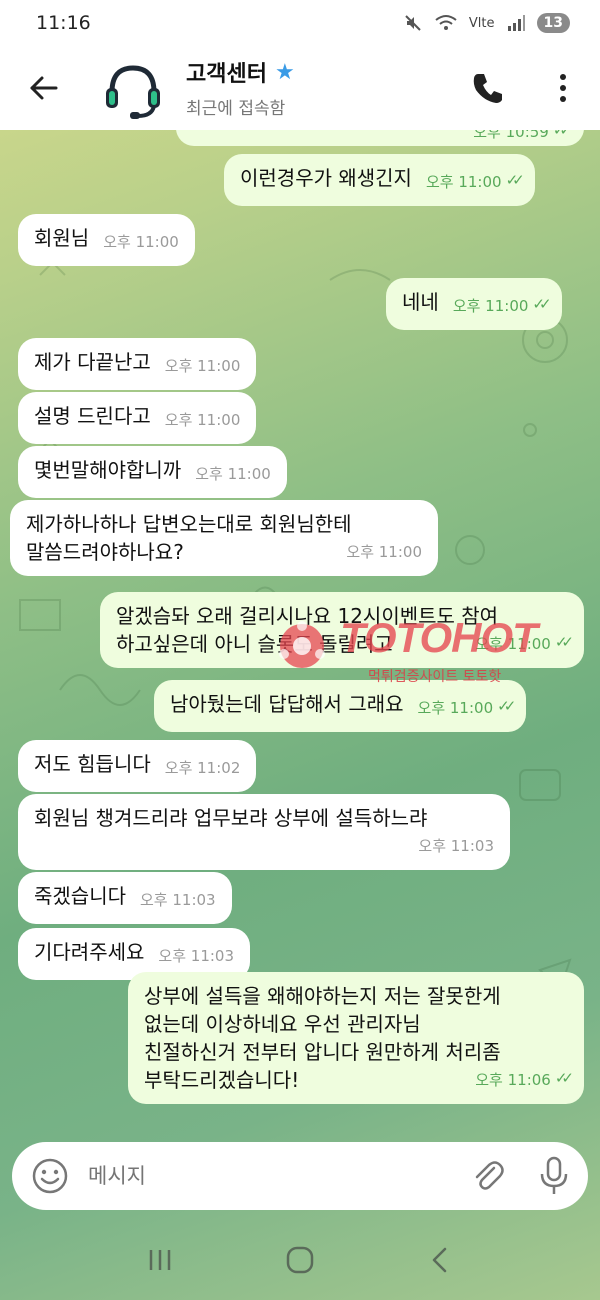 This screenshot has height=1300, width=600. I want to click on phone-icon, so click(487, 88).